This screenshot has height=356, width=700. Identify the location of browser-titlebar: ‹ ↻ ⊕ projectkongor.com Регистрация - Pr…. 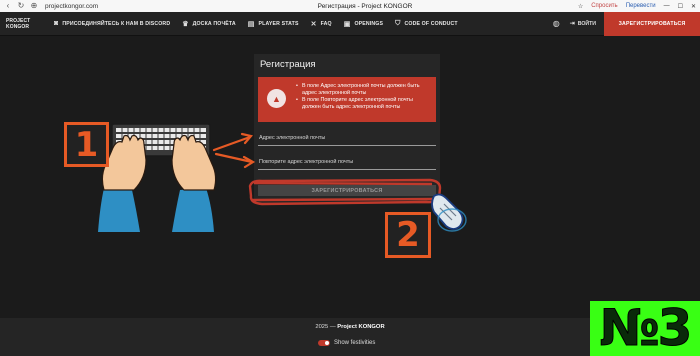
(350, 6).